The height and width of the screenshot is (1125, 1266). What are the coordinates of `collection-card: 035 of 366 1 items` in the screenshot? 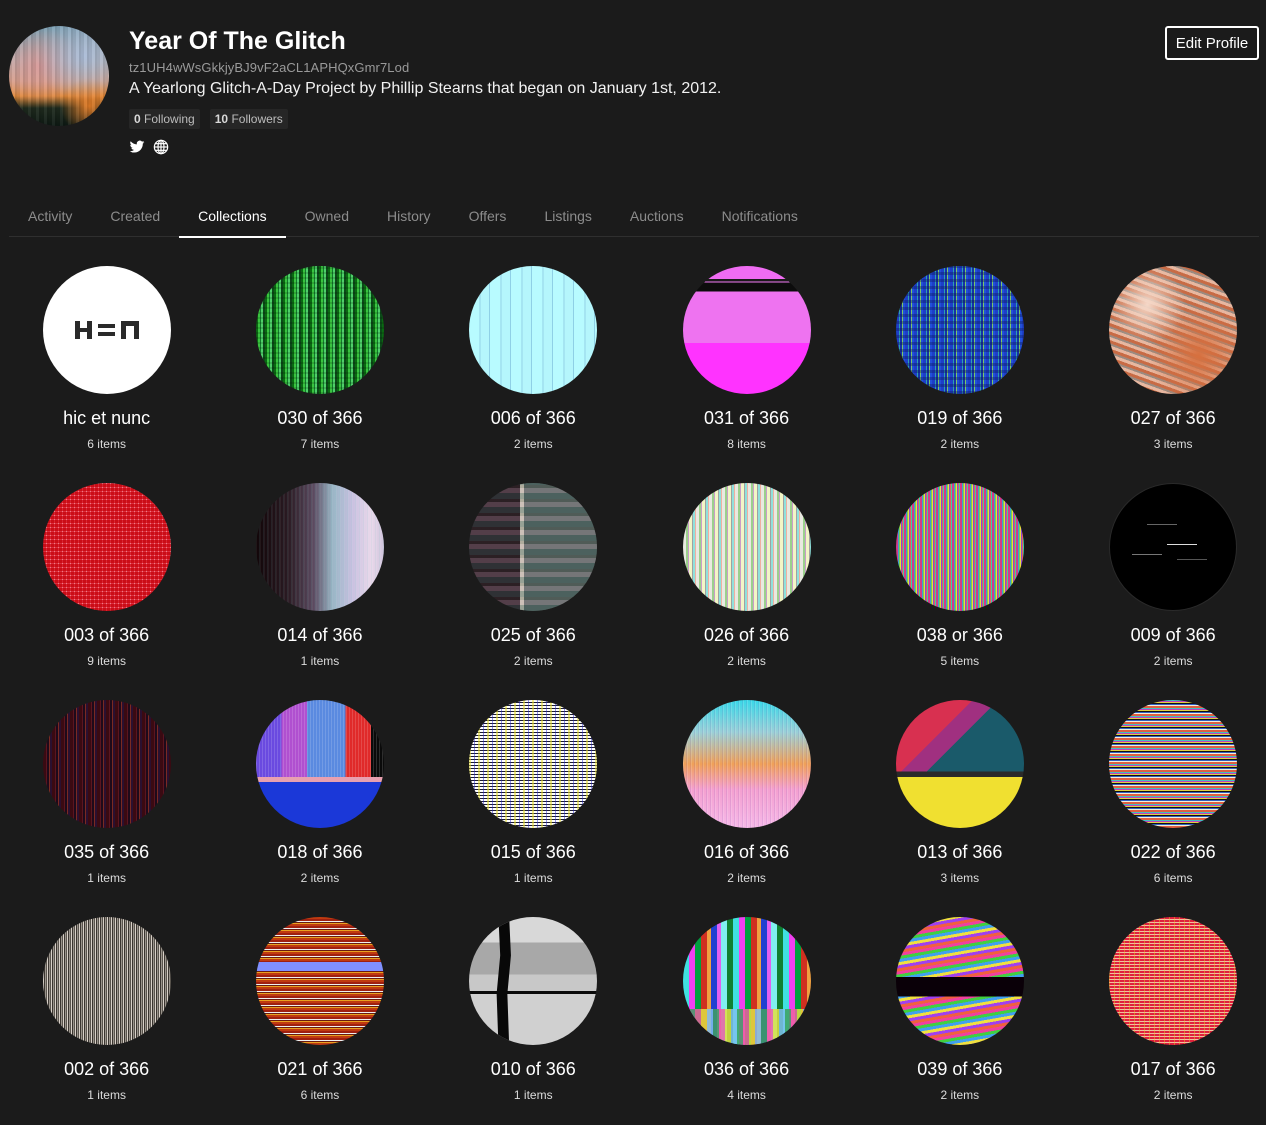 It's located at (106, 804).